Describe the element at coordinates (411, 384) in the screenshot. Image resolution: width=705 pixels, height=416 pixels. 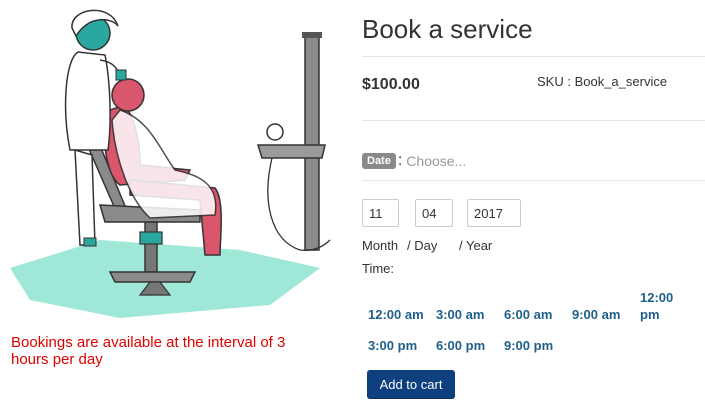
I see `add-to-cart-button: Add to cart` at that location.